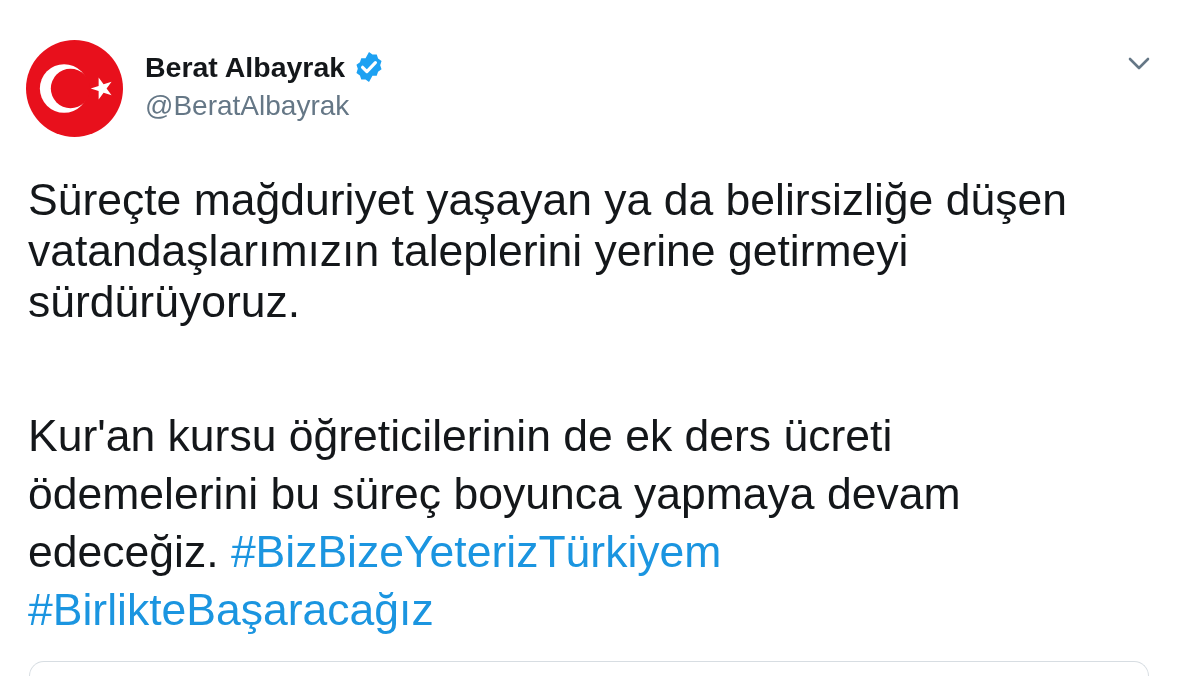  Describe the element at coordinates (74, 88) in the screenshot. I see `crescent-star-avatar-icon` at that location.